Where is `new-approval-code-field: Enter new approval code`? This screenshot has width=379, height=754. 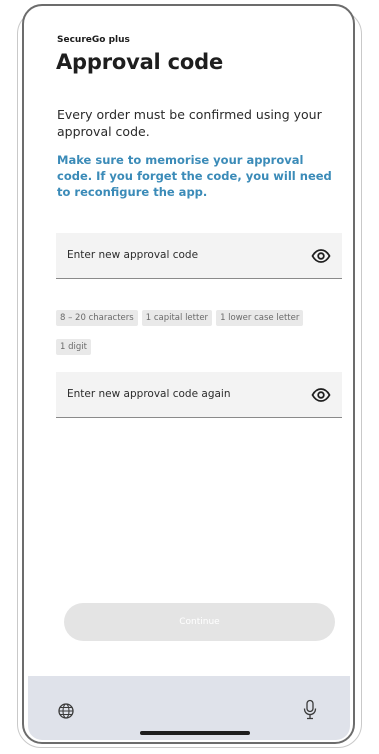 new-approval-code-field: Enter new approval code is located at coordinates (199, 256).